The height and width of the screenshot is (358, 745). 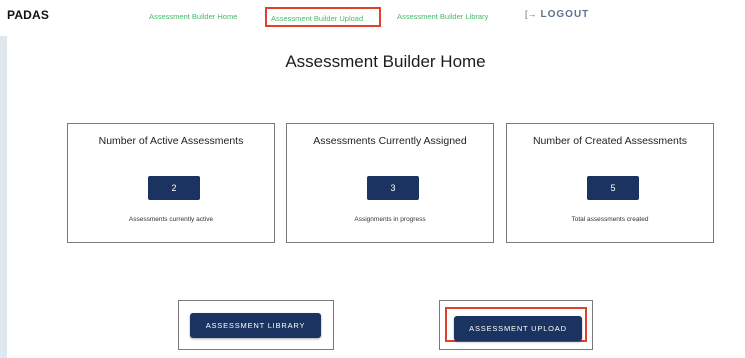 What do you see at coordinates (565, 14) in the screenshot?
I see `logout-label: LOGOUT` at bounding box center [565, 14].